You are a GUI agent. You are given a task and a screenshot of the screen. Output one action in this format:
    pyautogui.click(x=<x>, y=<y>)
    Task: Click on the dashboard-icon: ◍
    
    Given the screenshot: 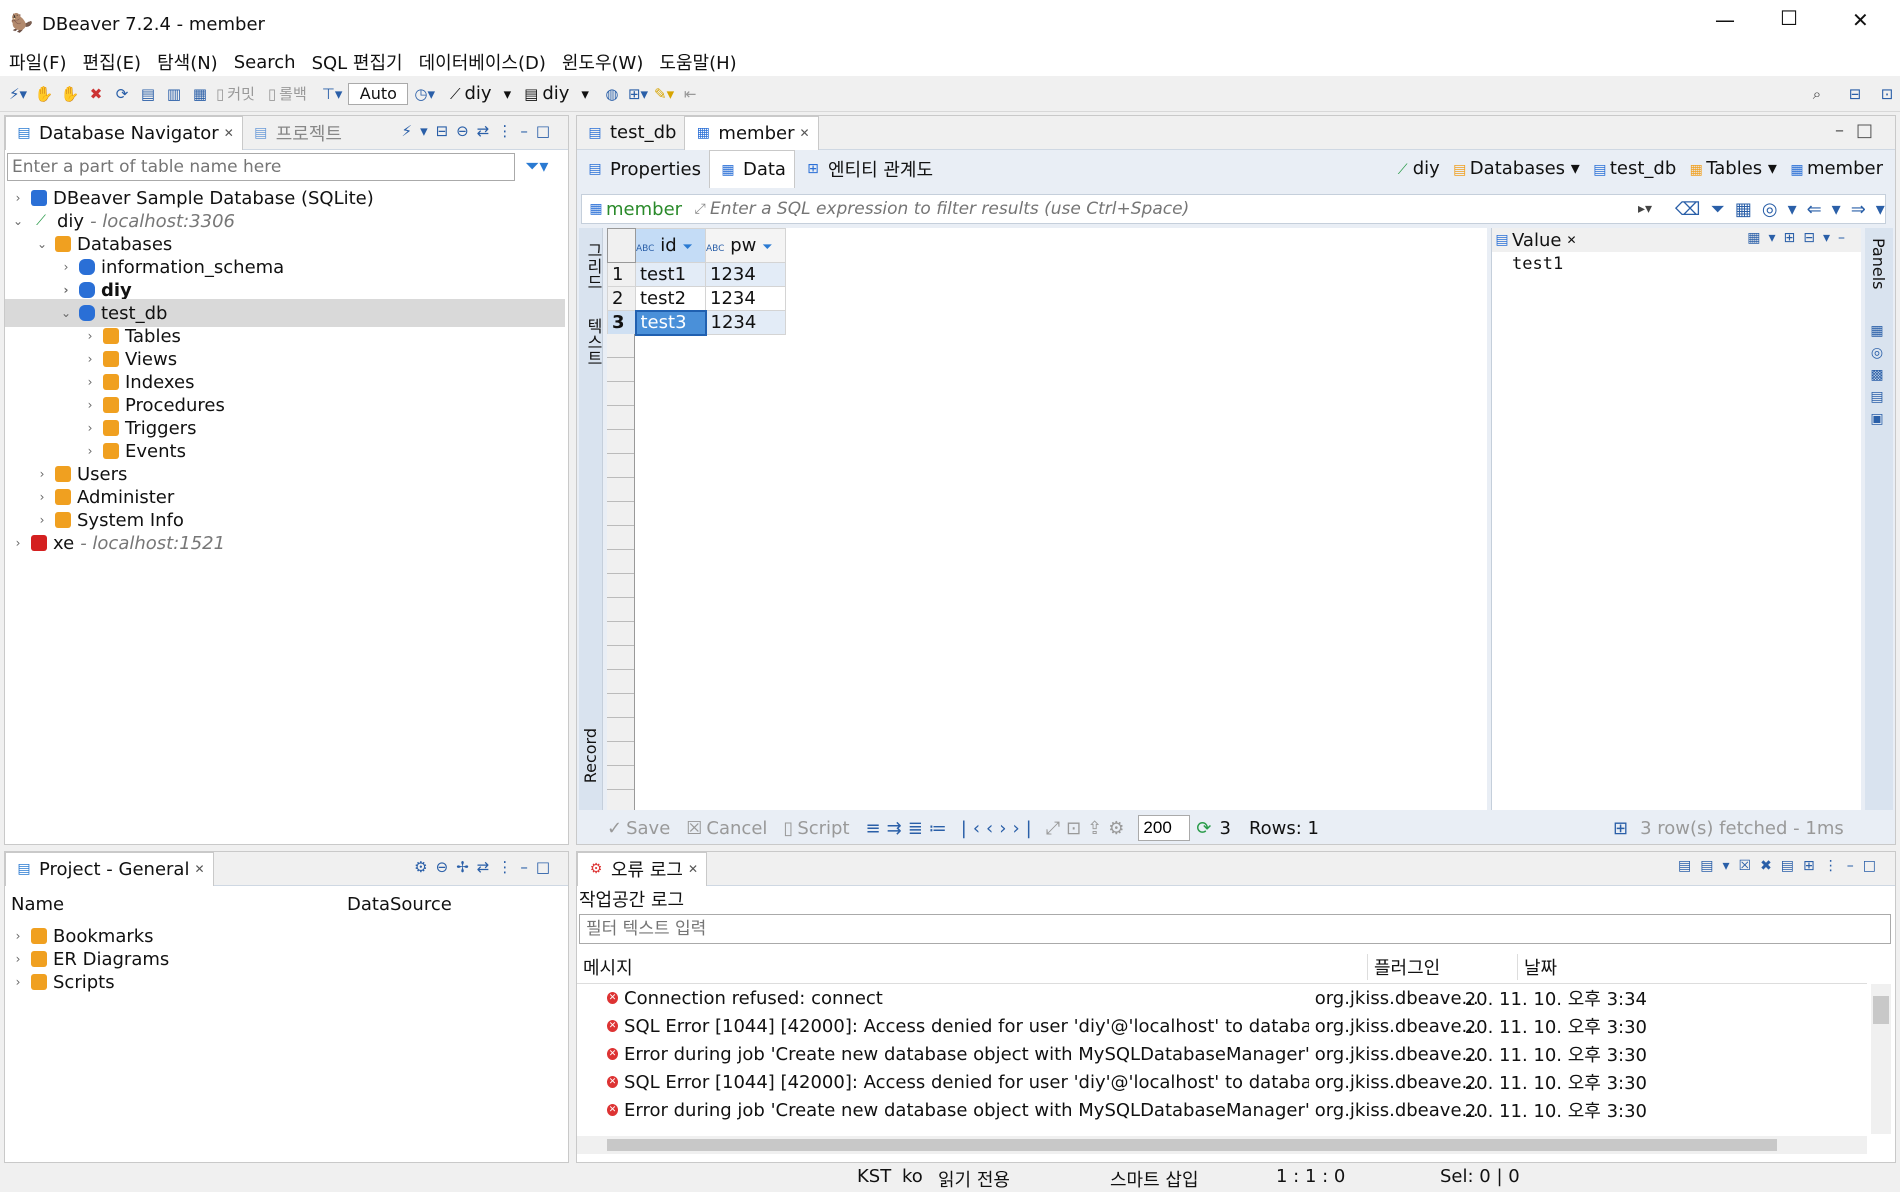 What is the action you would take?
    pyautogui.click(x=612, y=94)
    